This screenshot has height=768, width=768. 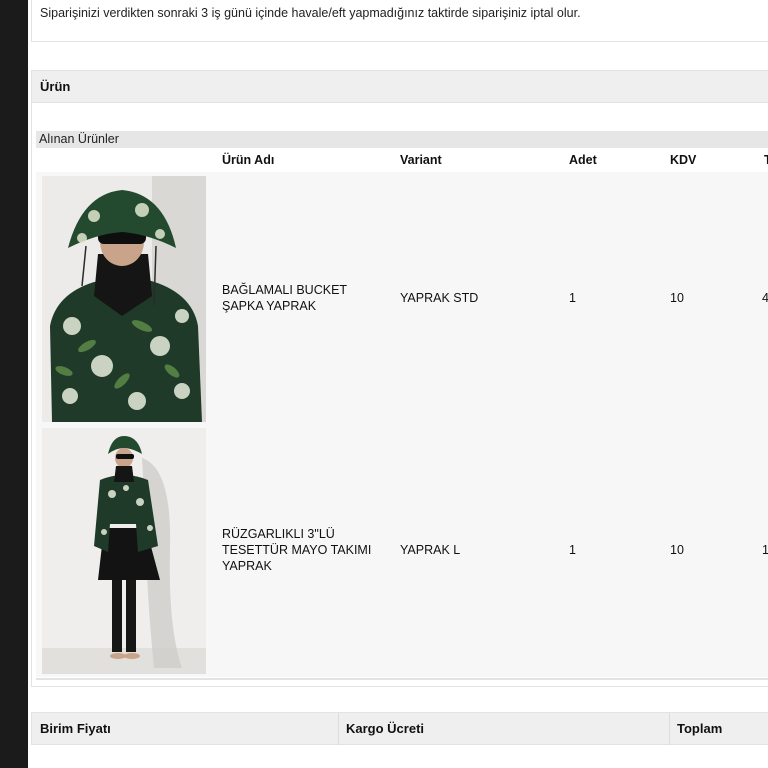 What do you see at coordinates (385, 728) in the screenshot?
I see `column-header-shipping-fee: Kargo Ücreti` at bounding box center [385, 728].